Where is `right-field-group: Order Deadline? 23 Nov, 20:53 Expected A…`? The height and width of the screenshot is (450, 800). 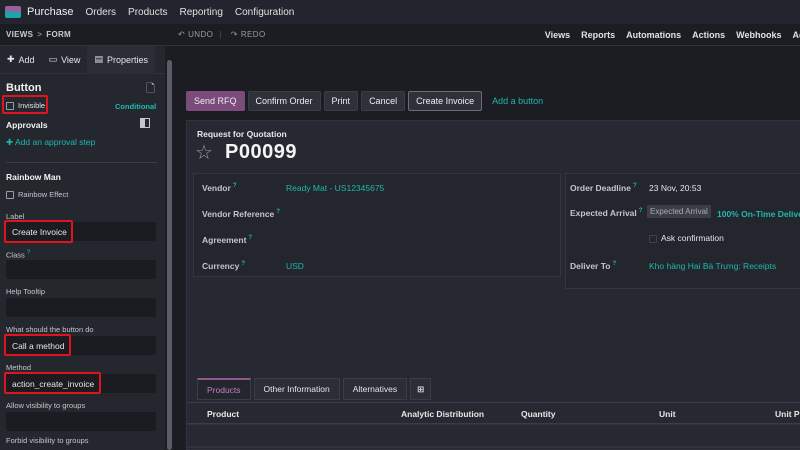
right-field-group: Order Deadline? 23 Nov, 20:53 Expected A… is located at coordinates (682, 231).